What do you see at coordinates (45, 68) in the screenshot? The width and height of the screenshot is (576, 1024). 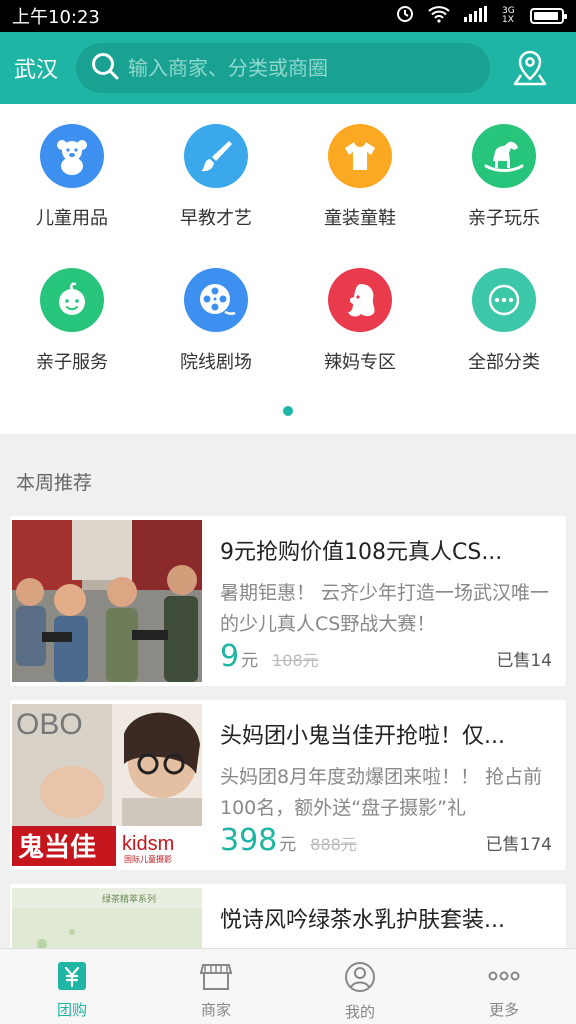 I see `city-selector: 武汉` at bounding box center [45, 68].